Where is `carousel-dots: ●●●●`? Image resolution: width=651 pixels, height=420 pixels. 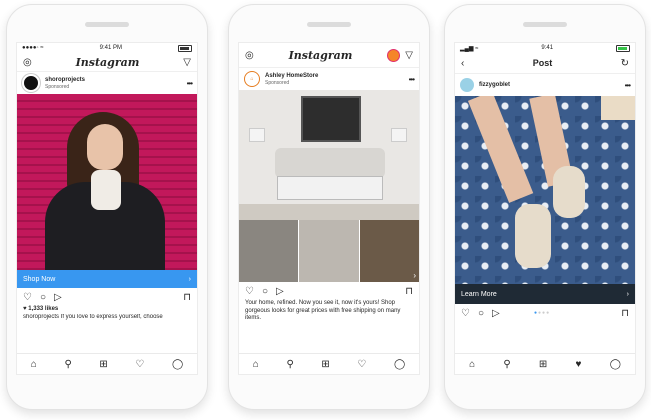 carousel-dots: ●●●● is located at coordinates (542, 313).